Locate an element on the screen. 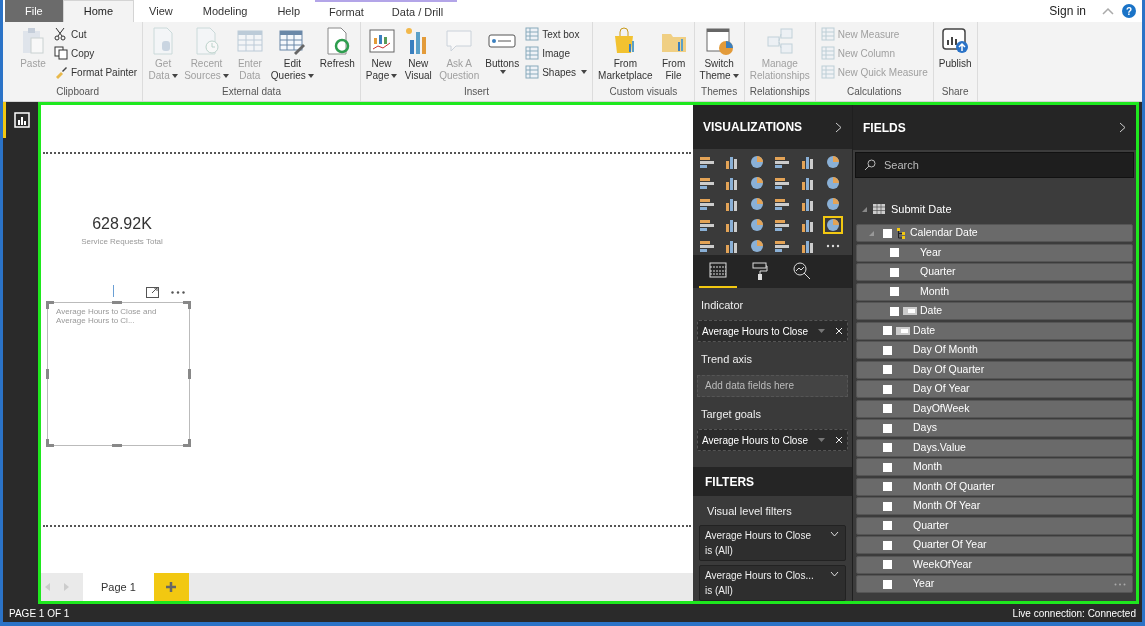 Image resolution: width=1145 pixels, height=626 pixels. ribbon-small-button: Image is located at coordinates (556, 53).